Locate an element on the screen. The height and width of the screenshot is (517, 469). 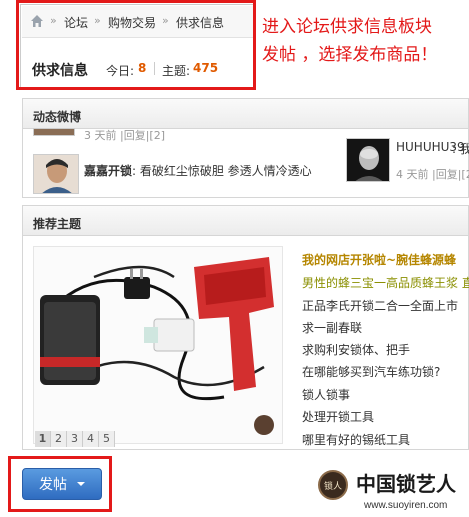
weibo-panel-title: 动态微博 is located at coordinates (57, 117).